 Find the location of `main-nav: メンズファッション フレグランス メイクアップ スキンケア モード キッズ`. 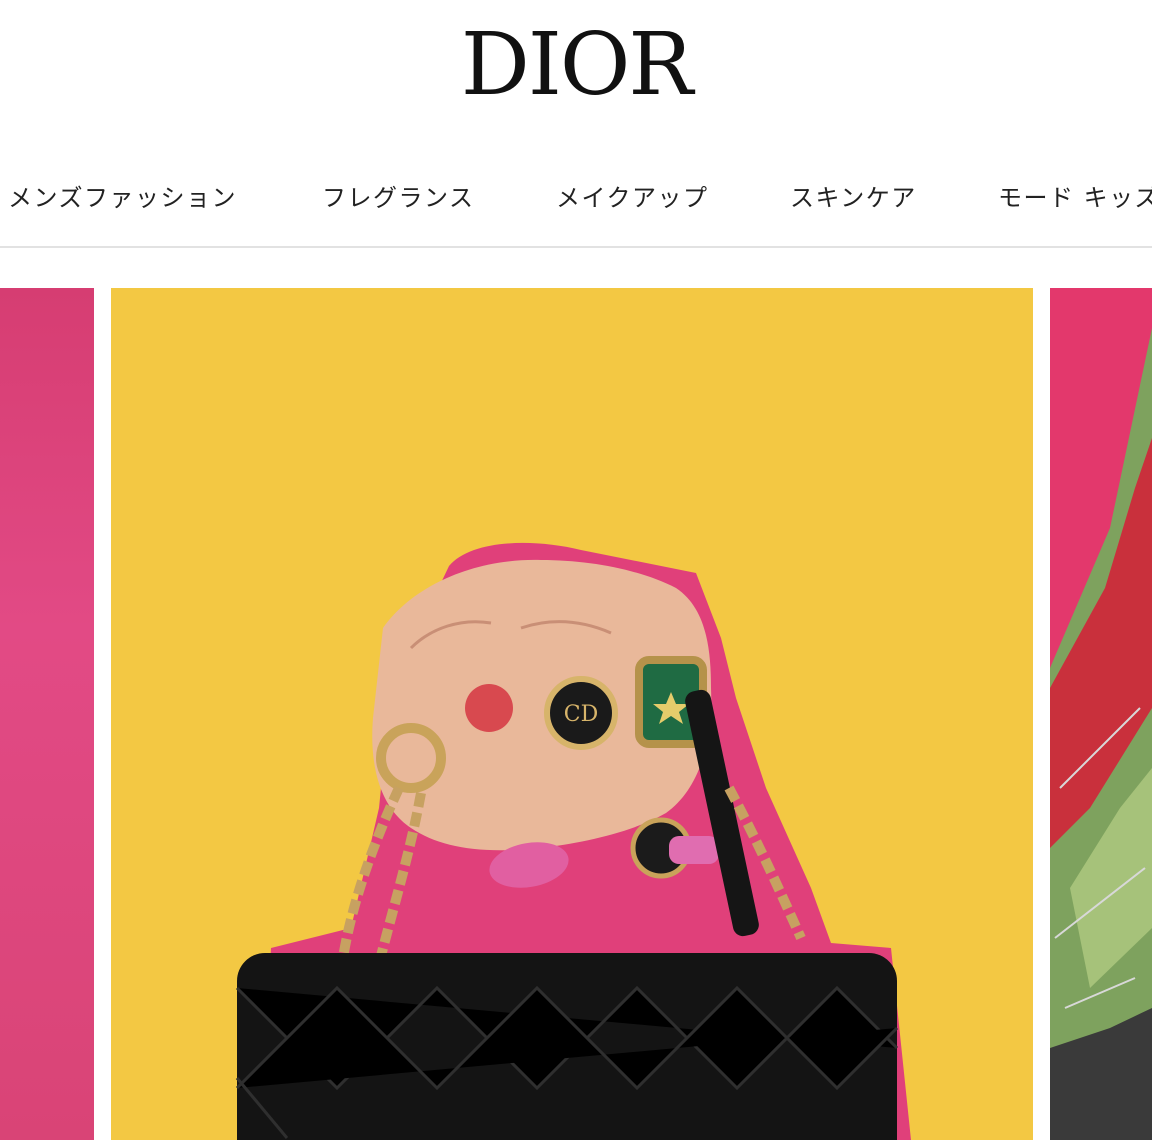

main-nav: メンズファッション フレグランス メイクアップ スキンケア モード キッズ is located at coordinates (576, 193).